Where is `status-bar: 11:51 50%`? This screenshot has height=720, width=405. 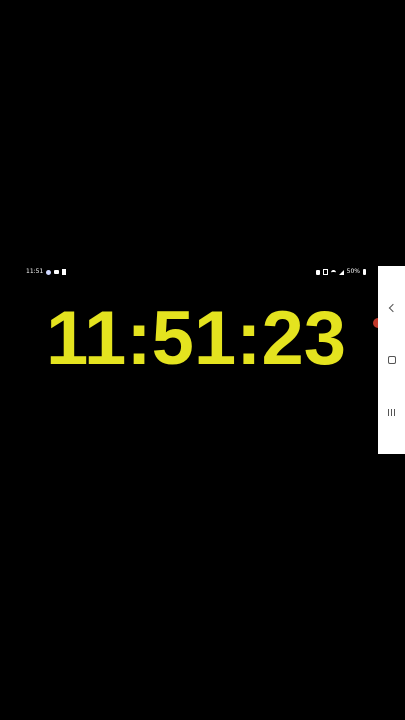
status-bar: 11:51 50% is located at coordinates (189, 272).